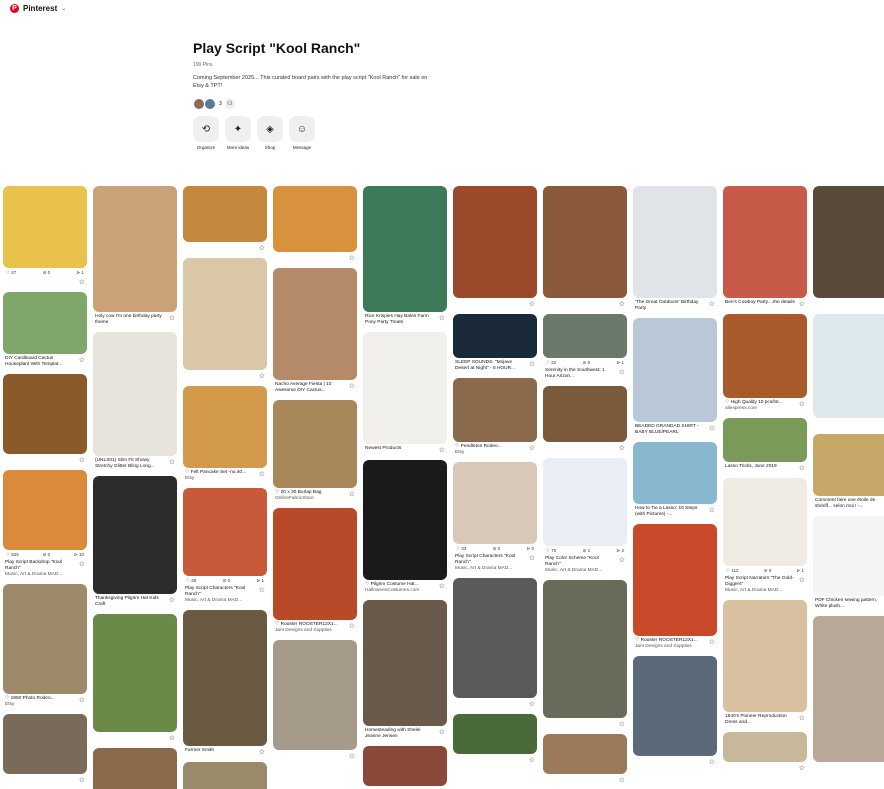 This screenshot has height=789, width=884. Describe the element at coordinates (765, 247) in the screenshot. I see `pin-card: Ben's Cowboy Party....the details ☆` at that location.